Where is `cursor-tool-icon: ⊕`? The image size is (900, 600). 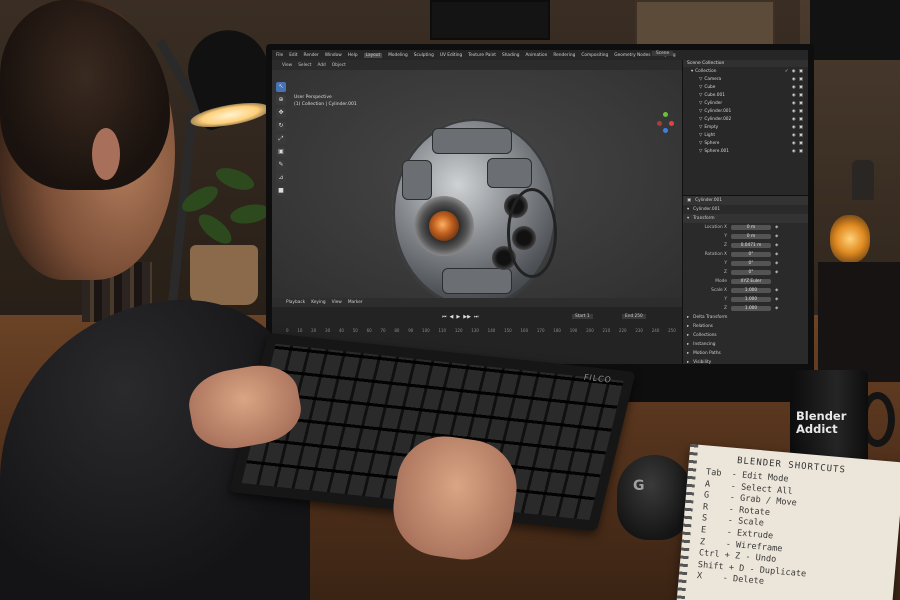
cursor-tool-icon: ⊕ is located at coordinates (281, 100).